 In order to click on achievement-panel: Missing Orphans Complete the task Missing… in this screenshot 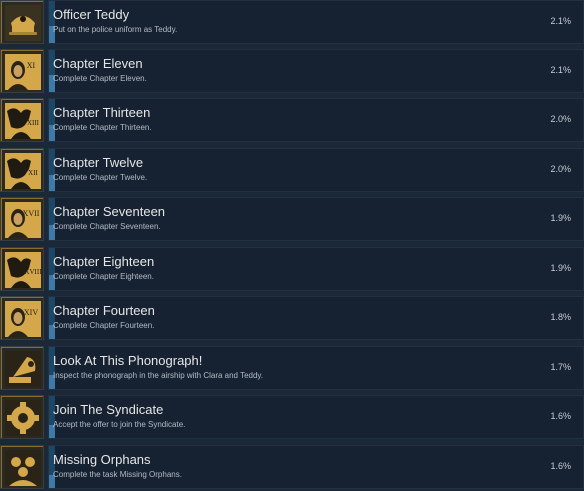, I will do `click(316, 467)`.